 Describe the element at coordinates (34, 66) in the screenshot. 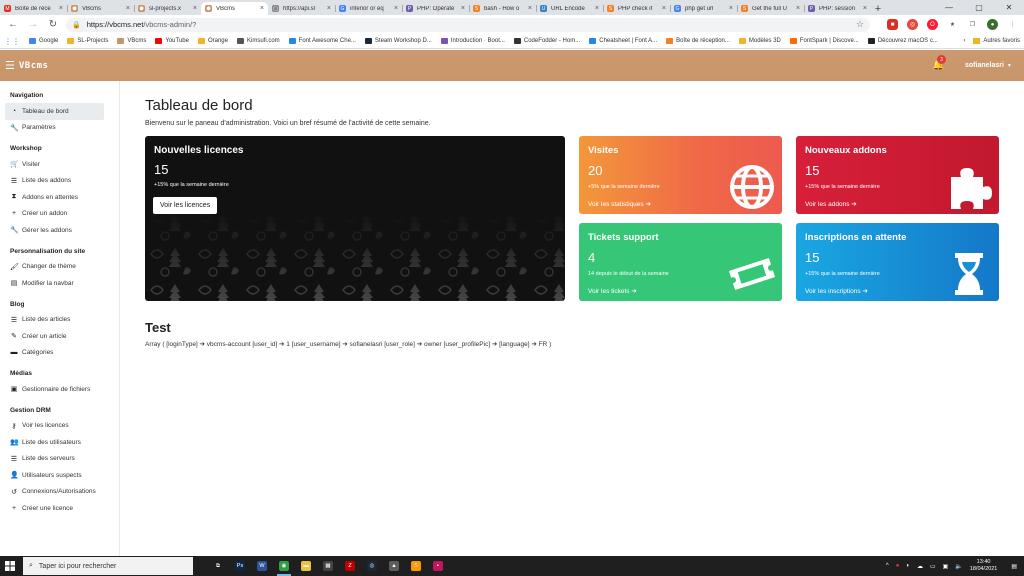

I see `brand-logo: VBcms` at that location.